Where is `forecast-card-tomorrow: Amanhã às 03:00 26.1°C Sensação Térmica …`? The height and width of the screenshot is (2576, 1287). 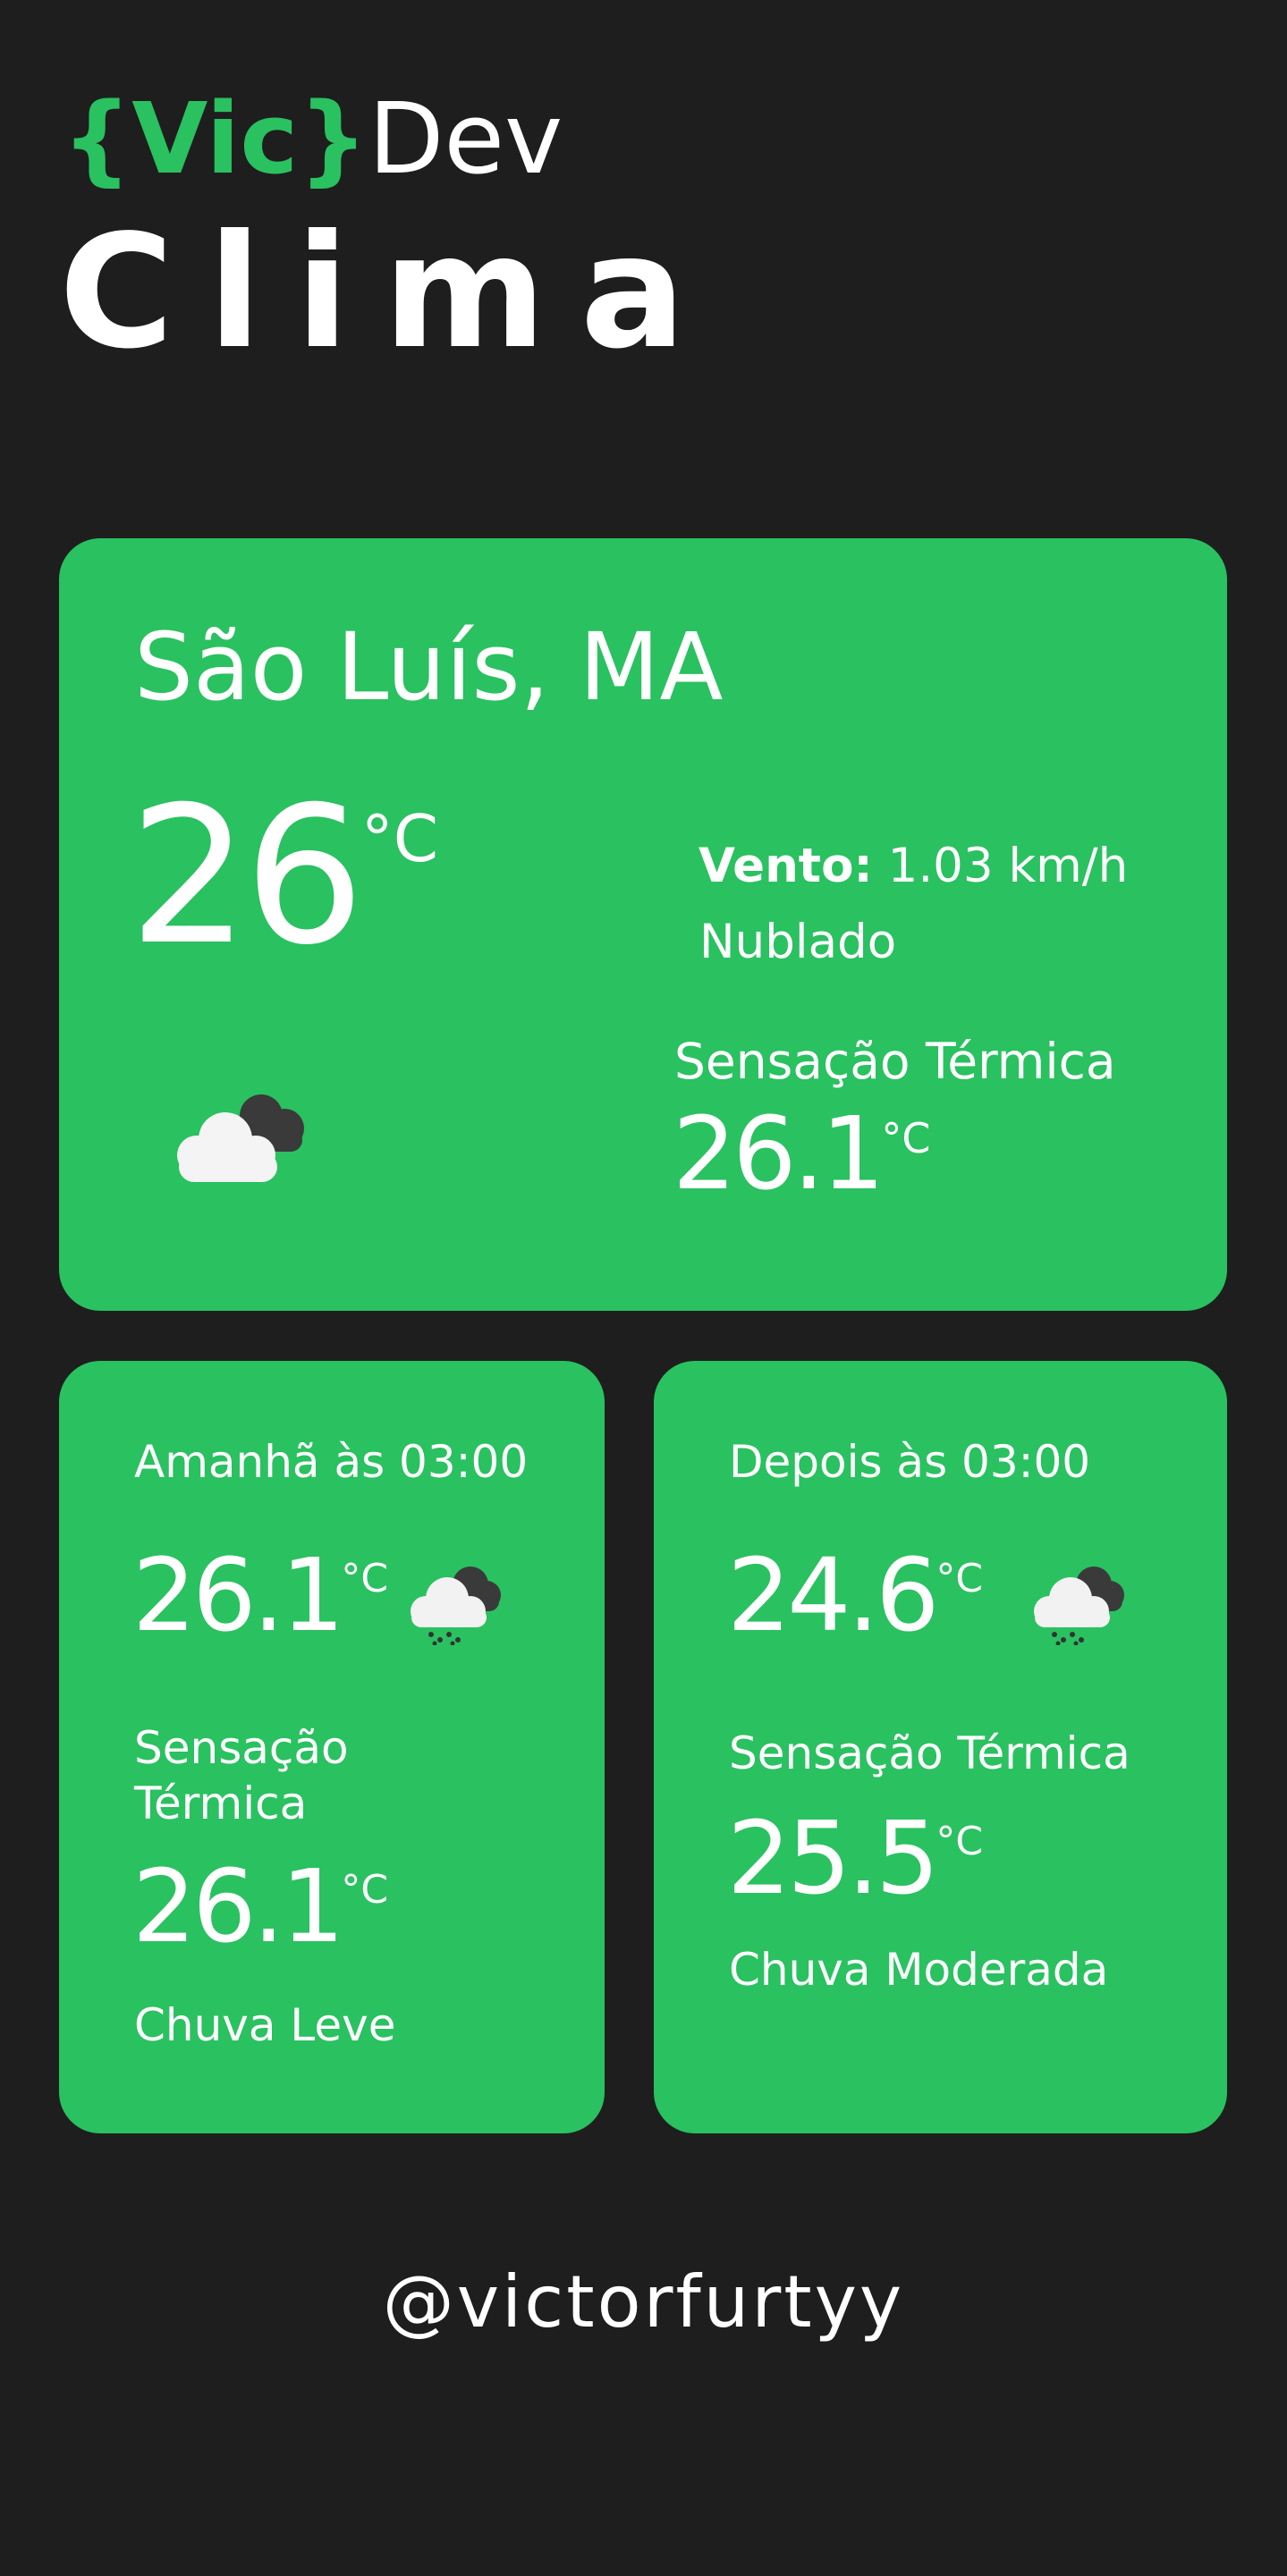
forecast-card-tomorrow: Amanhã às 03:00 26.1°C Sensação Térmica … is located at coordinates (332, 1747).